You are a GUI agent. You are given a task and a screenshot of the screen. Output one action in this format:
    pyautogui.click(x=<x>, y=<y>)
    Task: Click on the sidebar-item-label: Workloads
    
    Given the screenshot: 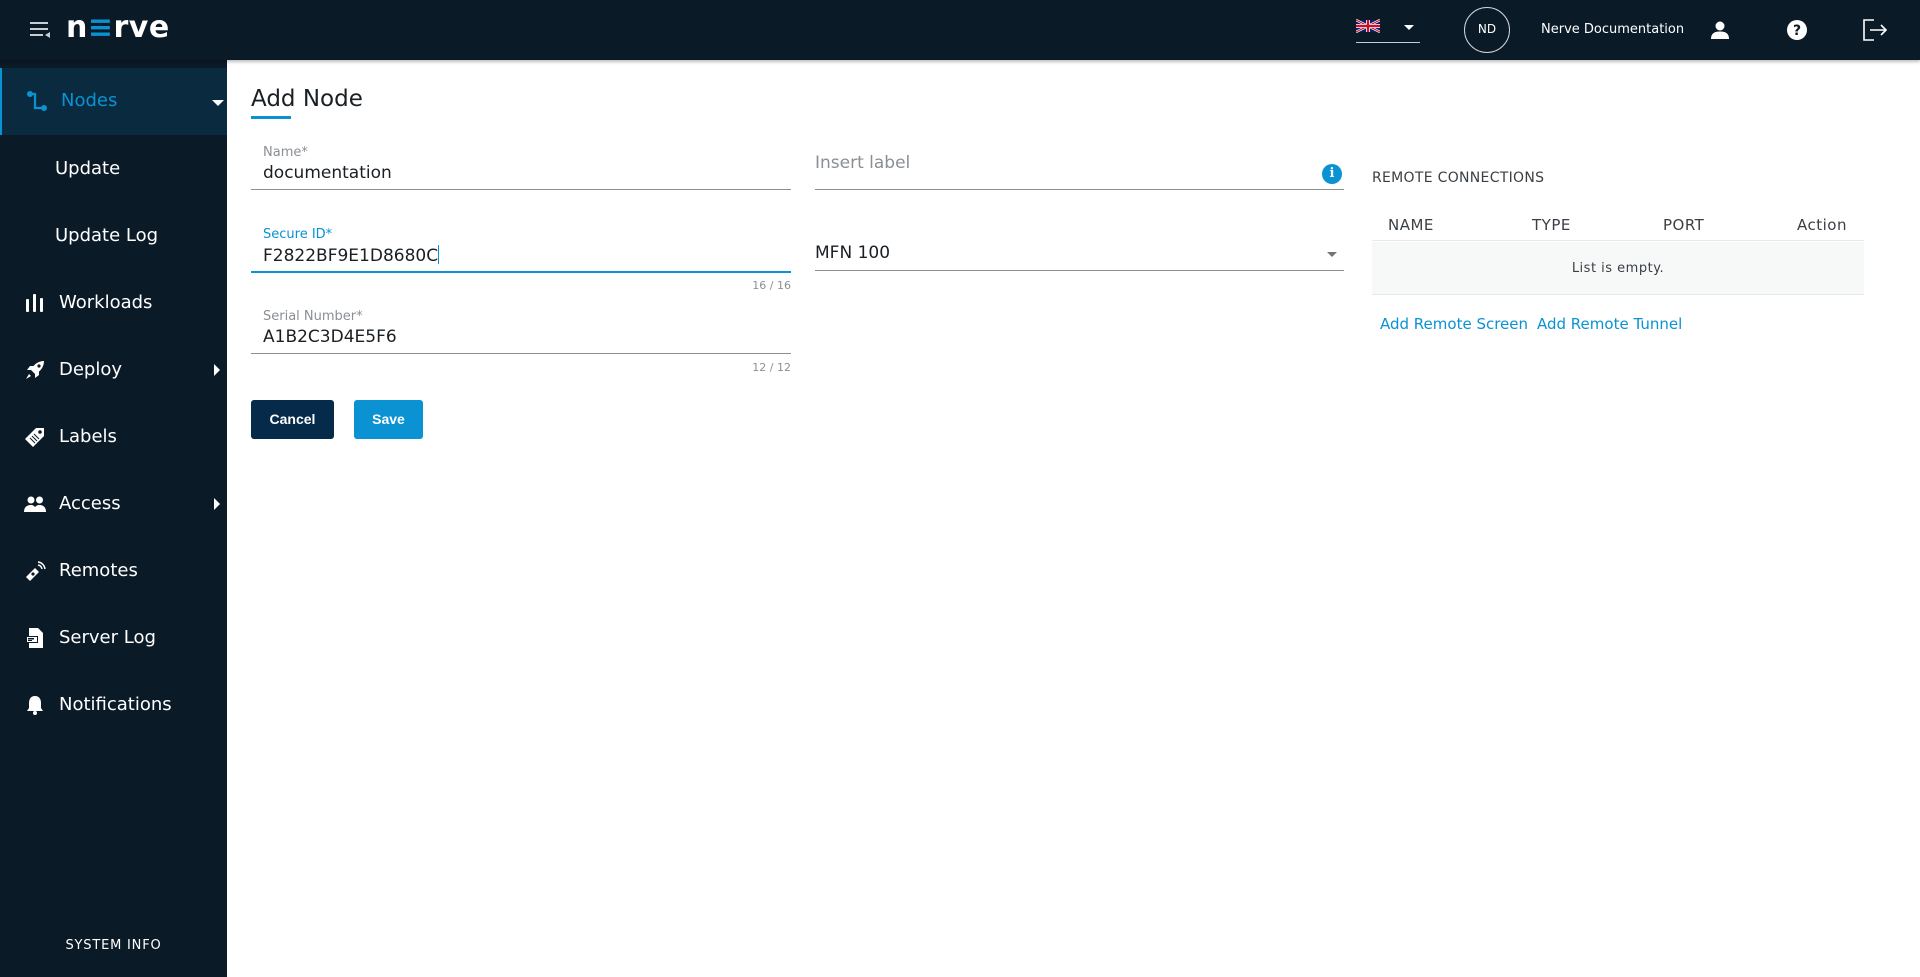 What is the action you would take?
    pyautogui.click(x=106, y=302)
    